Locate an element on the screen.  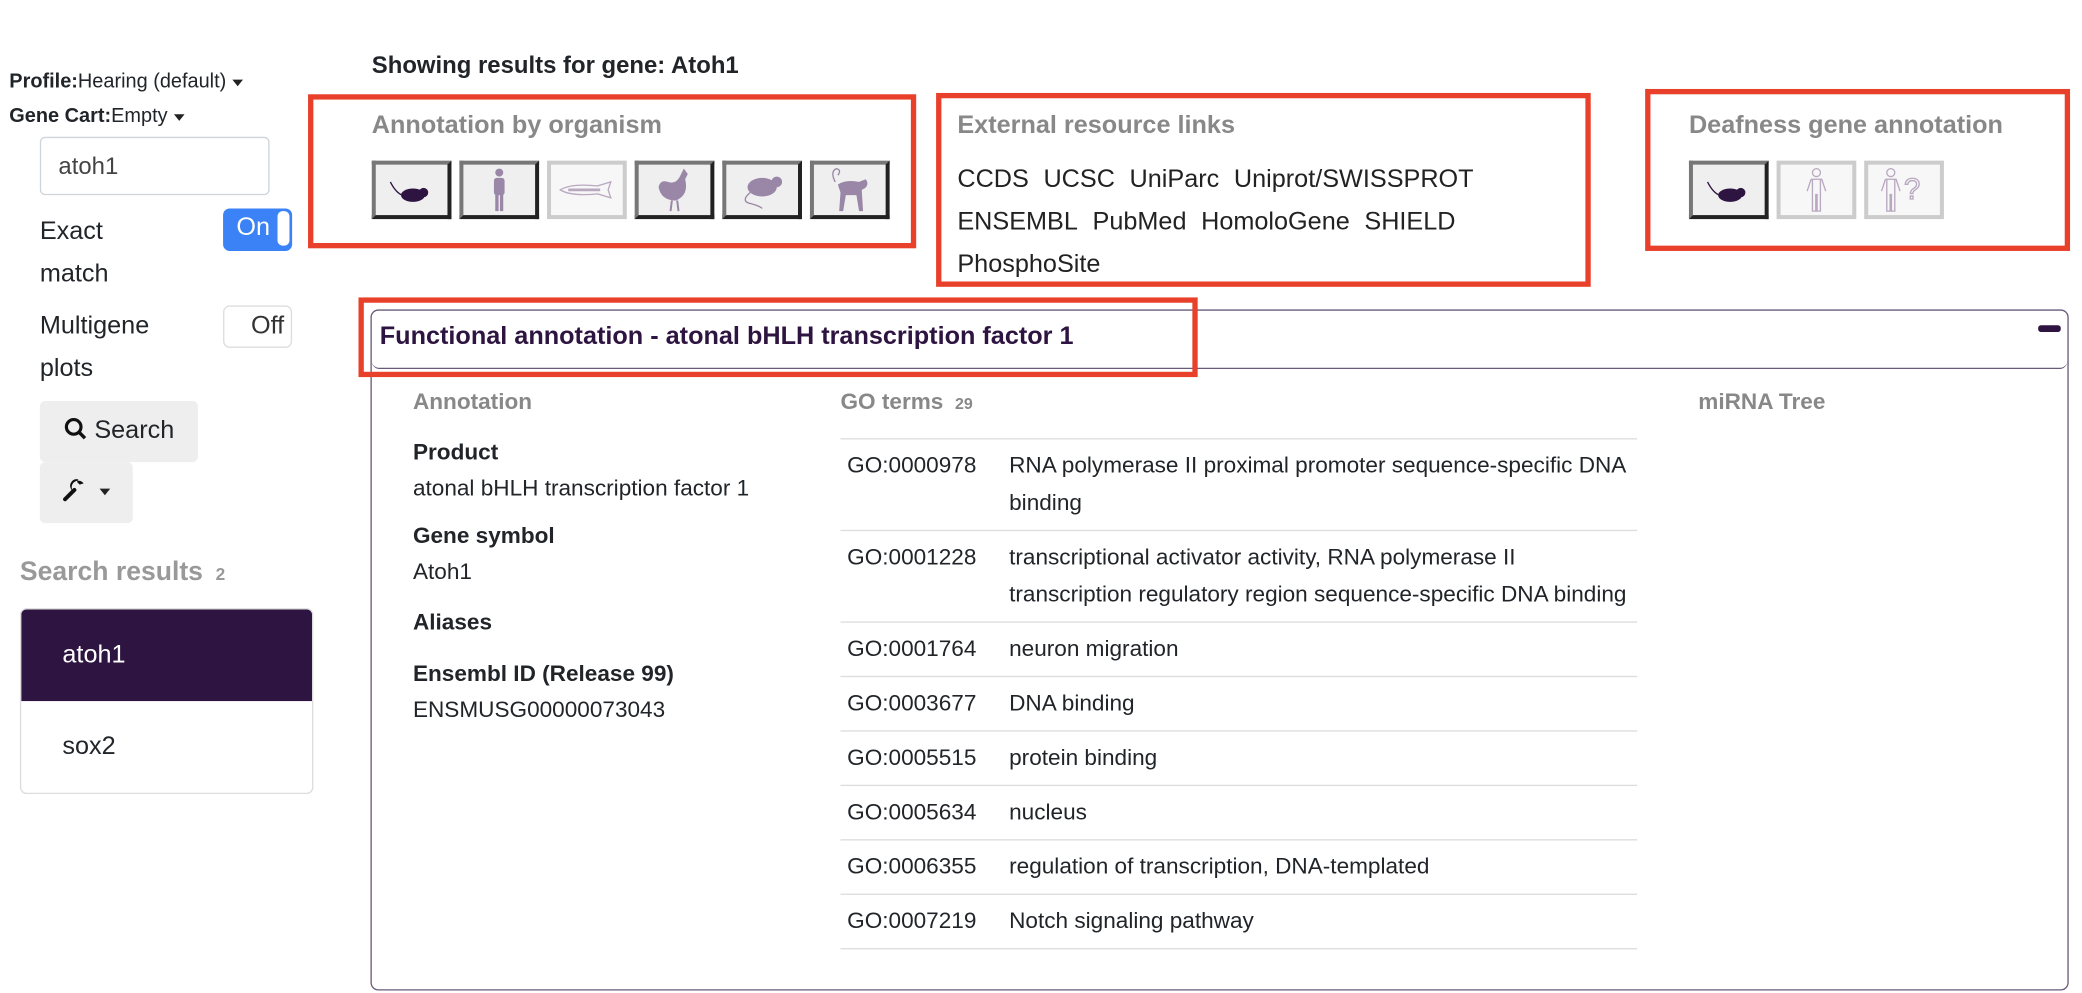
link-ucsc: UCSC is located at coordinates (1078, 180).